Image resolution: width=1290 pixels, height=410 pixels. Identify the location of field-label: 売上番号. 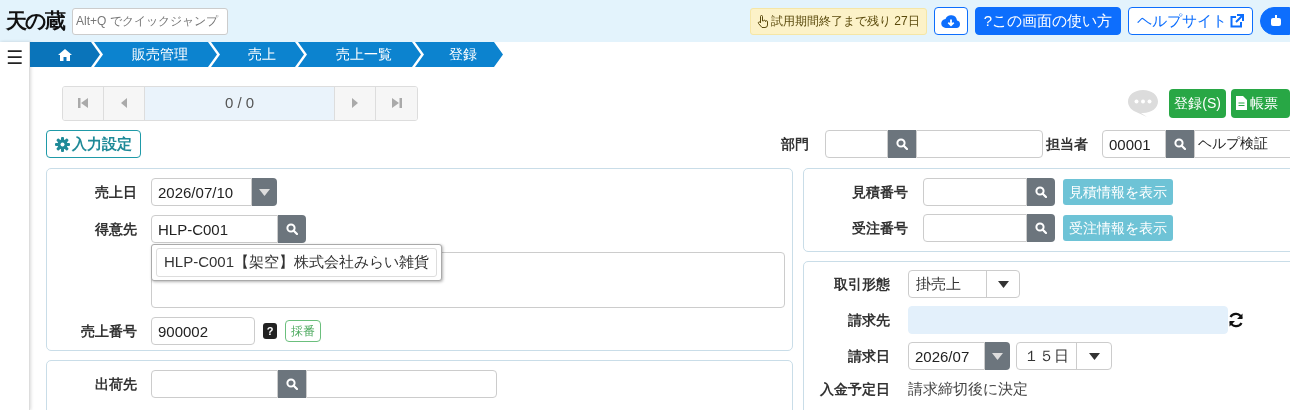
(108, 331).